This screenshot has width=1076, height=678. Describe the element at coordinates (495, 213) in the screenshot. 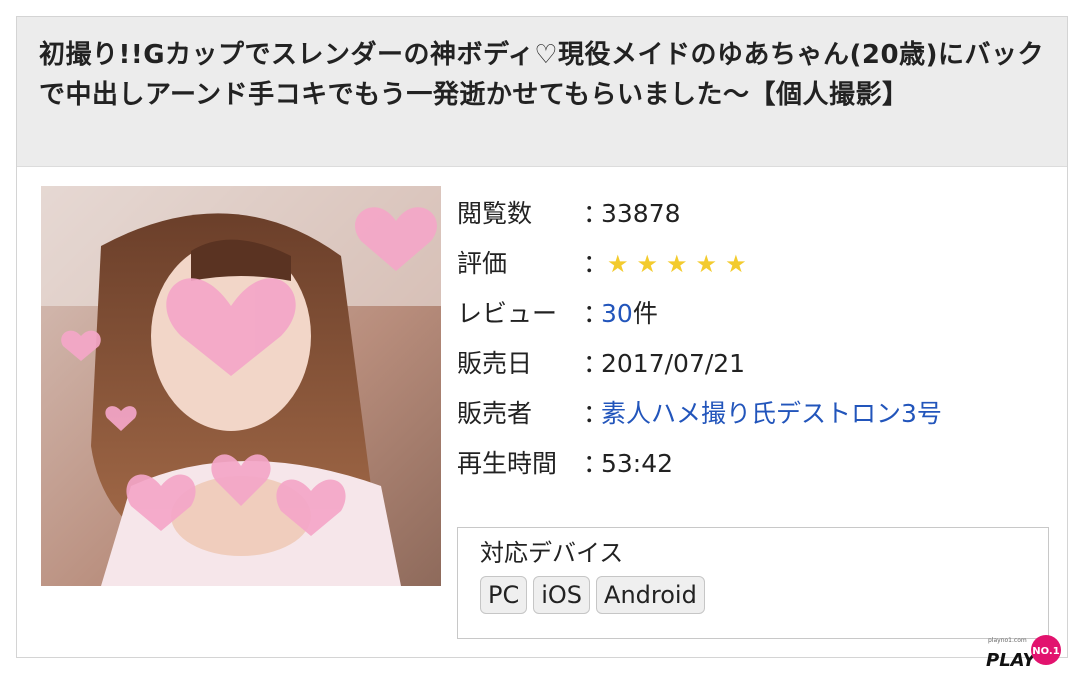

I see `views-label: 閲覧数` at that location.